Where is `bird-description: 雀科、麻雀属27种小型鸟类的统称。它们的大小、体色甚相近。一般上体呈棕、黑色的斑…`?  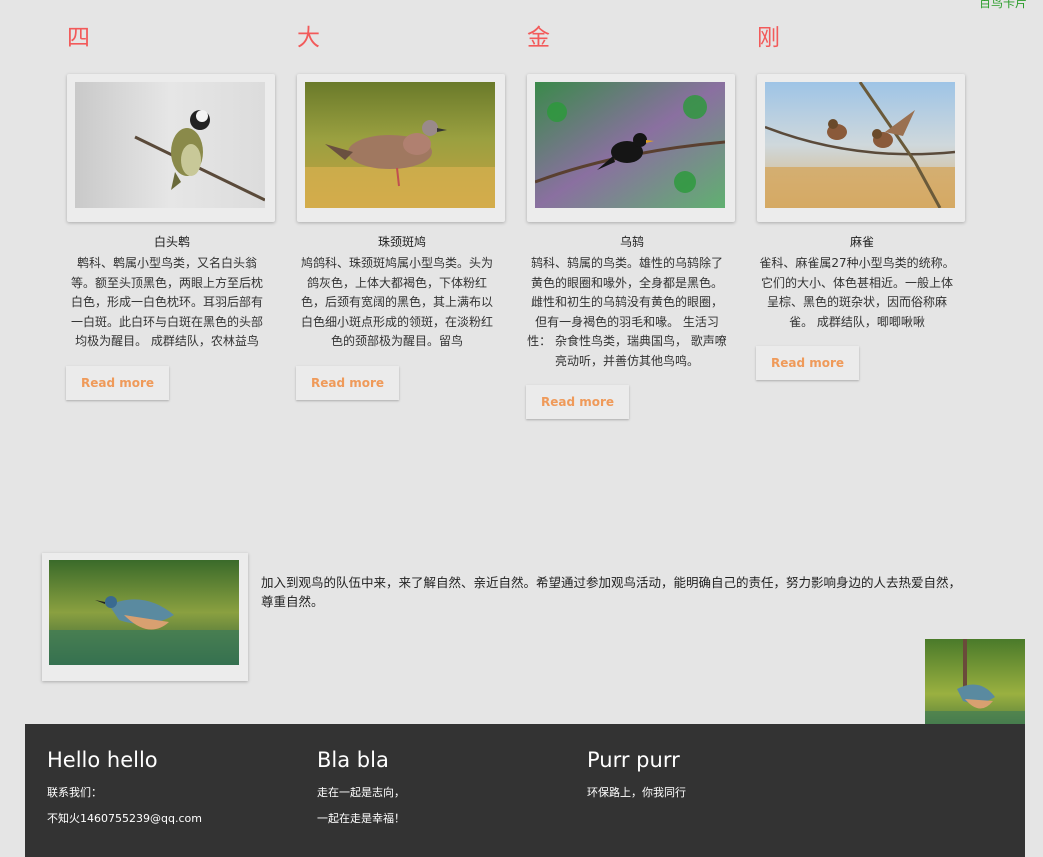
bird-description: 雀科、麻雀属27种小型鸟类的统称。它们的大小、体色甚相近。一般上体呈棕、黑色的斑… is located at coordinates (857, 292).